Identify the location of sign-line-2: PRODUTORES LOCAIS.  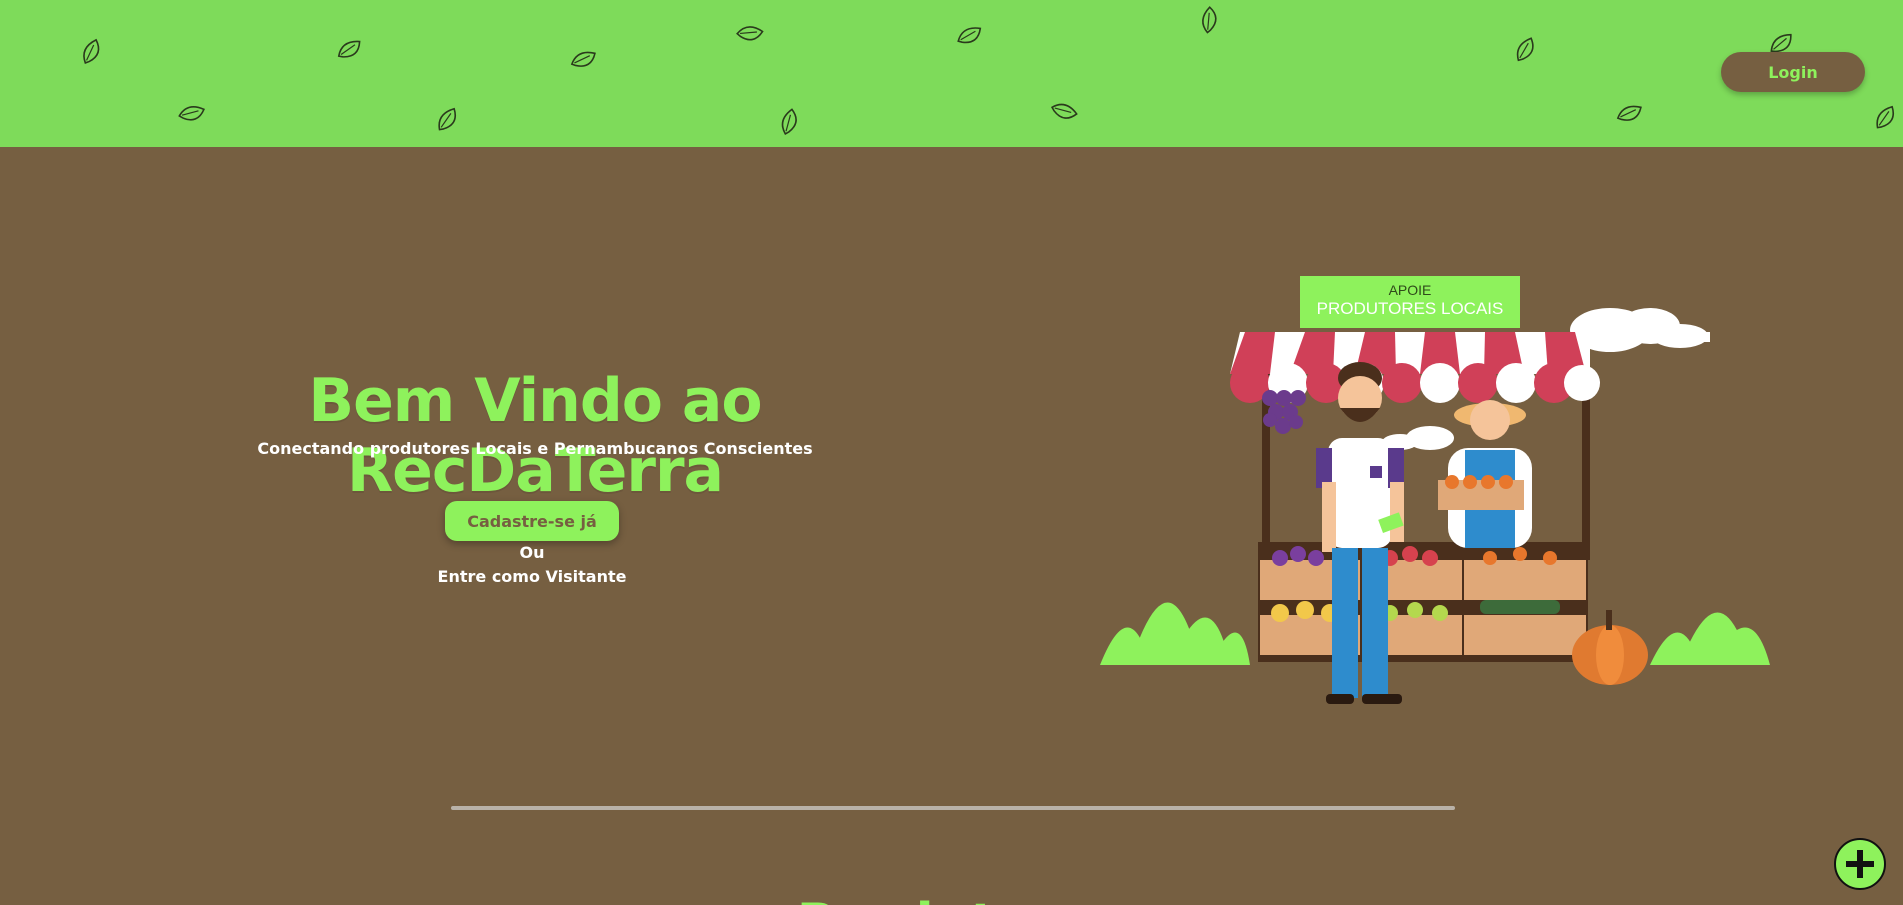
(1410, 308).